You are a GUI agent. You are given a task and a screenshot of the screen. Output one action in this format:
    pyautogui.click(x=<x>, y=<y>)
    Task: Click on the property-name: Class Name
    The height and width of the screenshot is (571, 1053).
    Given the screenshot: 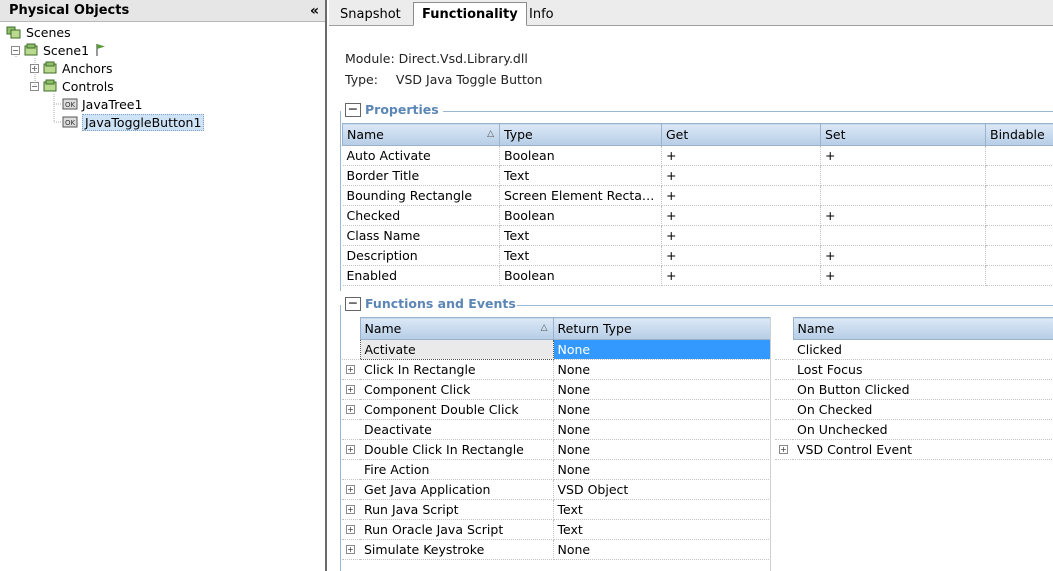 What is the action you would take?
    pyautogui.click(x=421, y=235)
    